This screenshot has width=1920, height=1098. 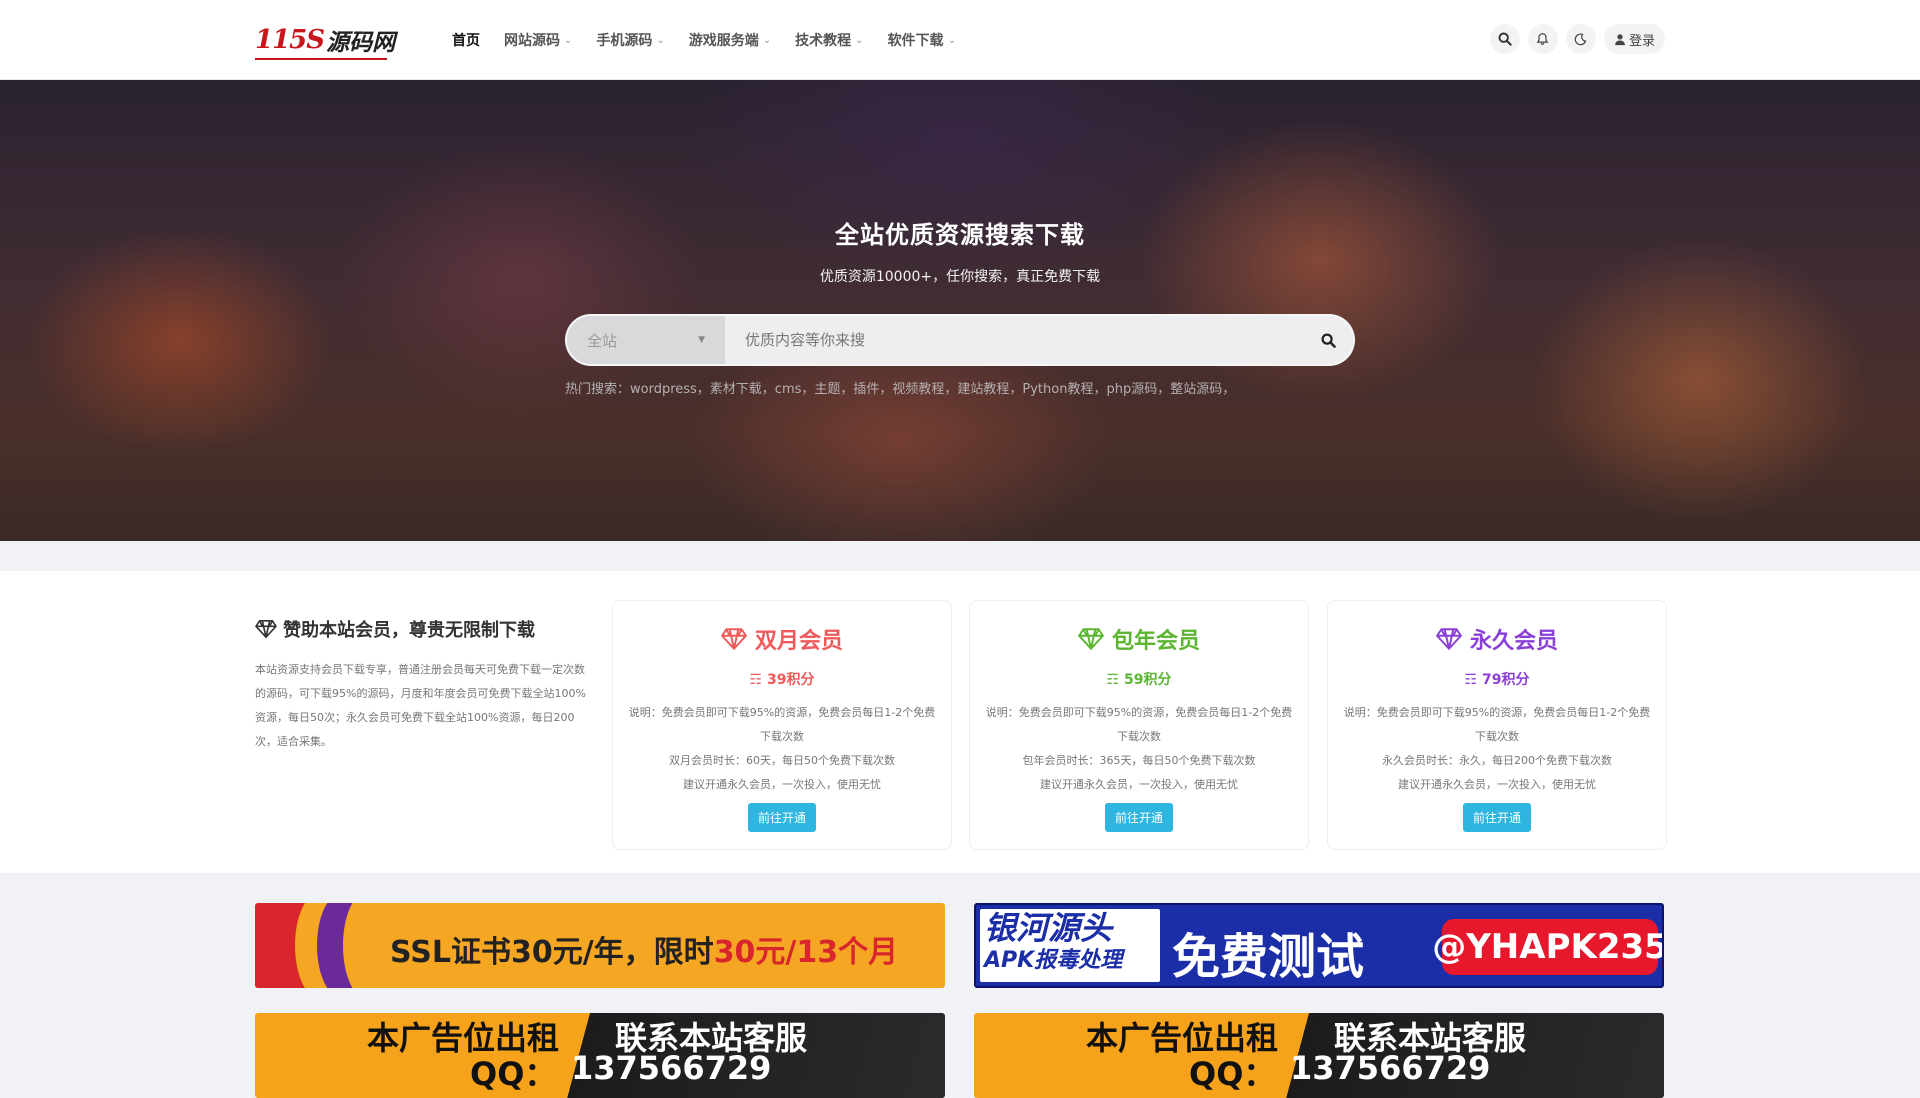 I want to click on nav-item-game-server: 游戏服务端 ⌄, so click(x=730, y=40).